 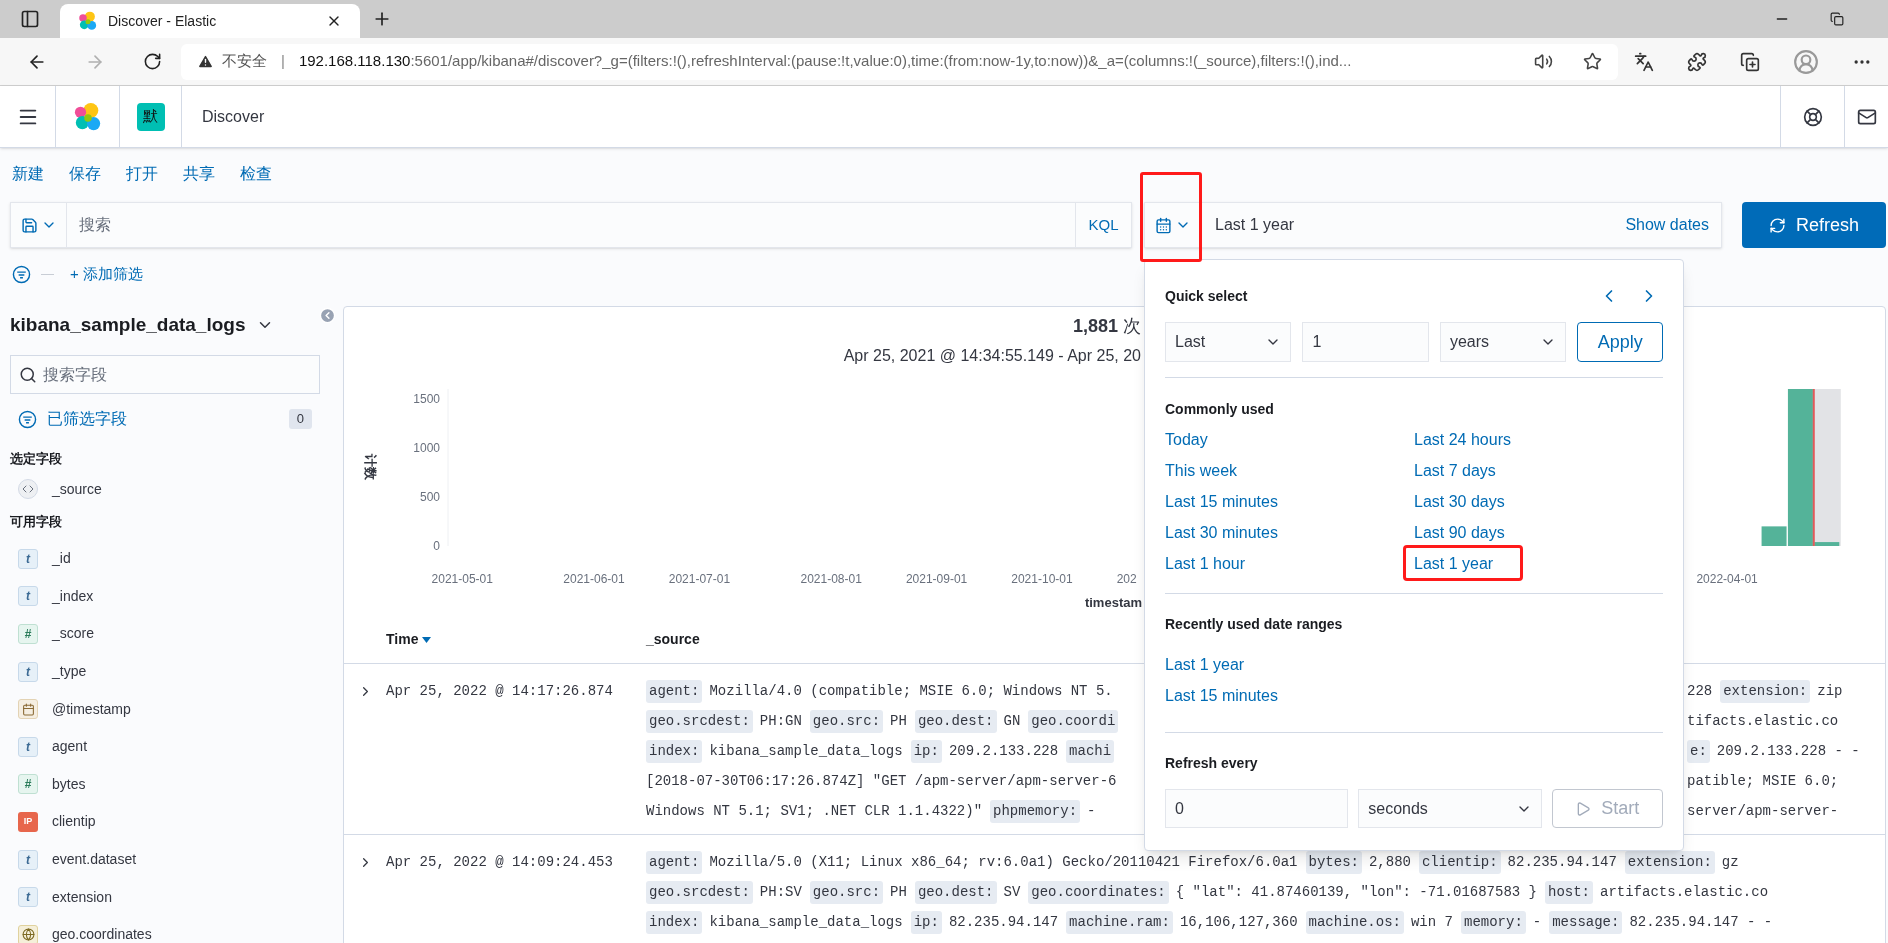 What do you see at coordinates (402, 639) in the screenshot?
I see `column-header: Time` at bounding box center [402, 639].